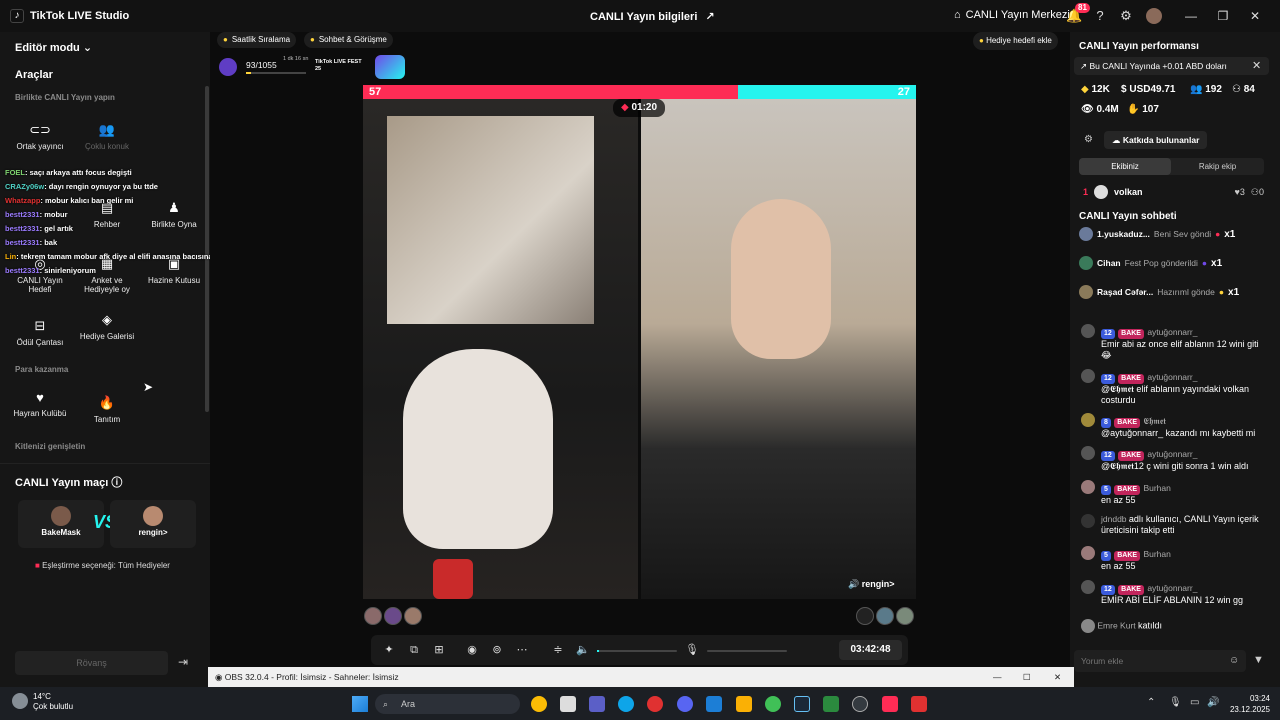  I want to click on player-card-opponent: rengin>, so click(153, 524).